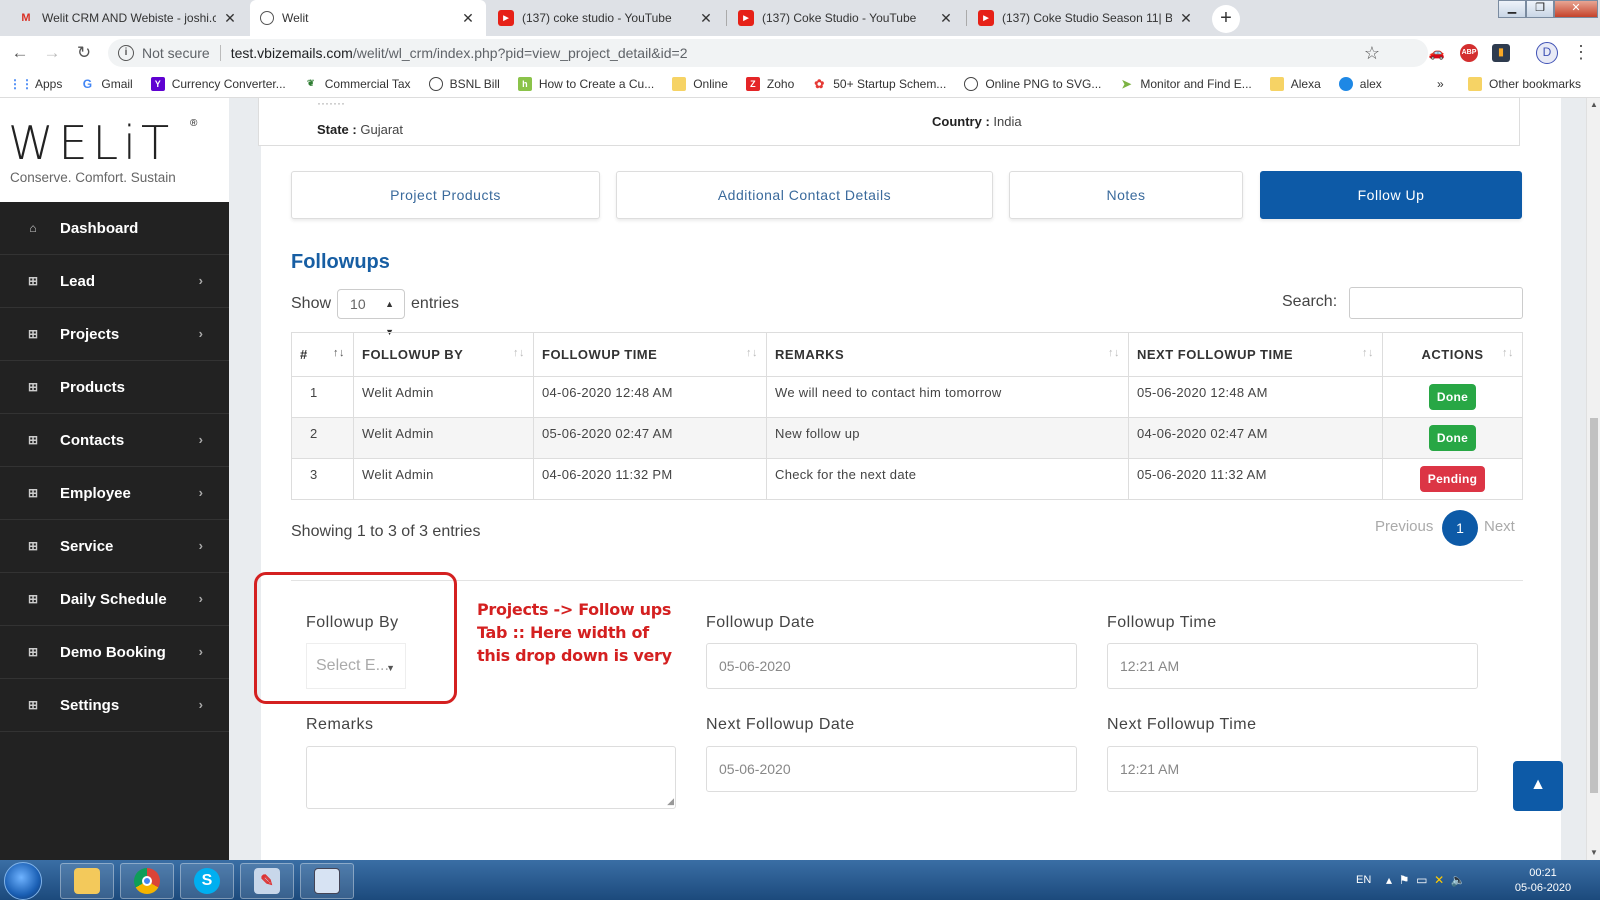  I want to click on sidebar-item-service: ⊞ Service ›, so click(114, 546).